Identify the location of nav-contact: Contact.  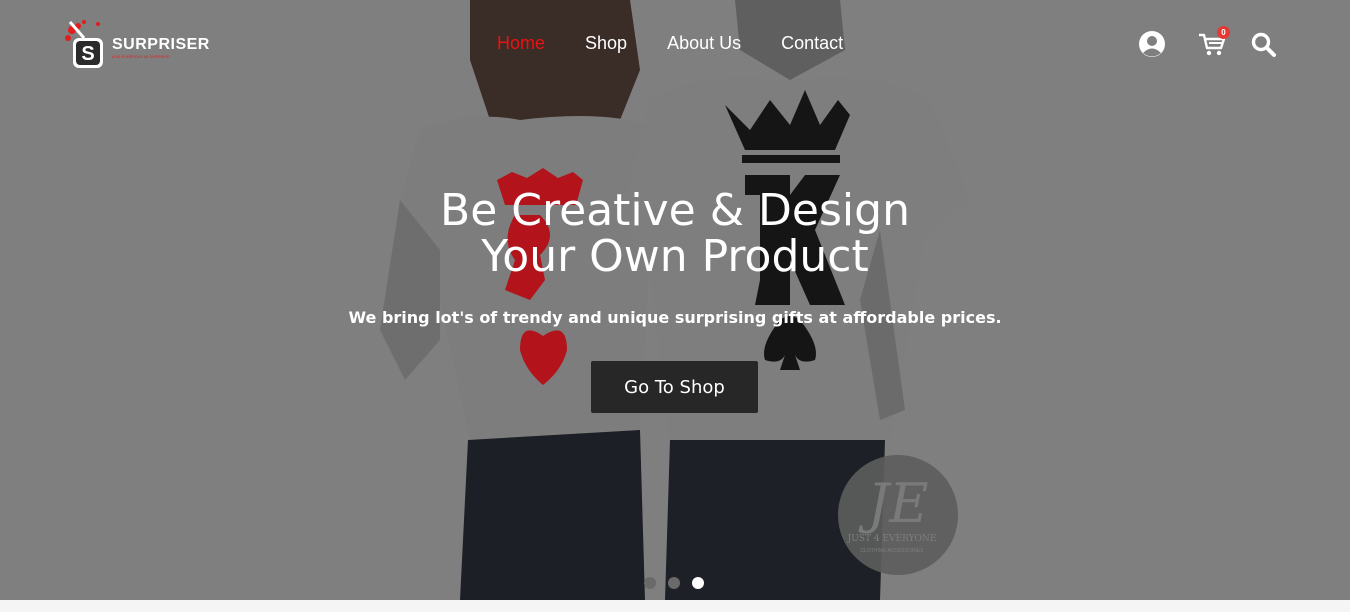
(812, 43).